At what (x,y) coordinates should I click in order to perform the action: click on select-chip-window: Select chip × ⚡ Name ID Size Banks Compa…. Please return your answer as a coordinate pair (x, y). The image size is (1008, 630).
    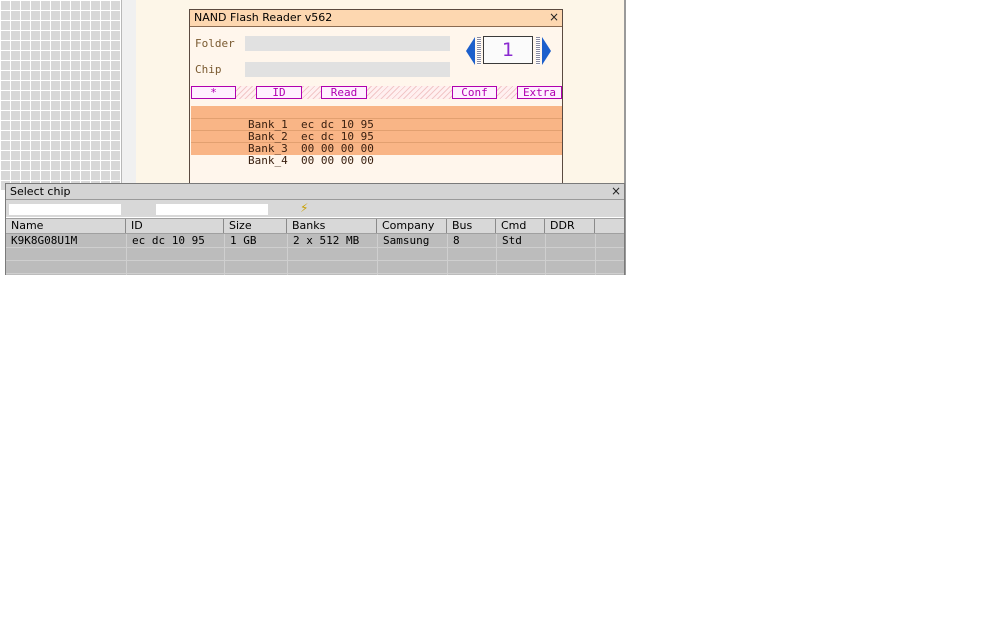
    Looking at the image, I should click on (315, 229).